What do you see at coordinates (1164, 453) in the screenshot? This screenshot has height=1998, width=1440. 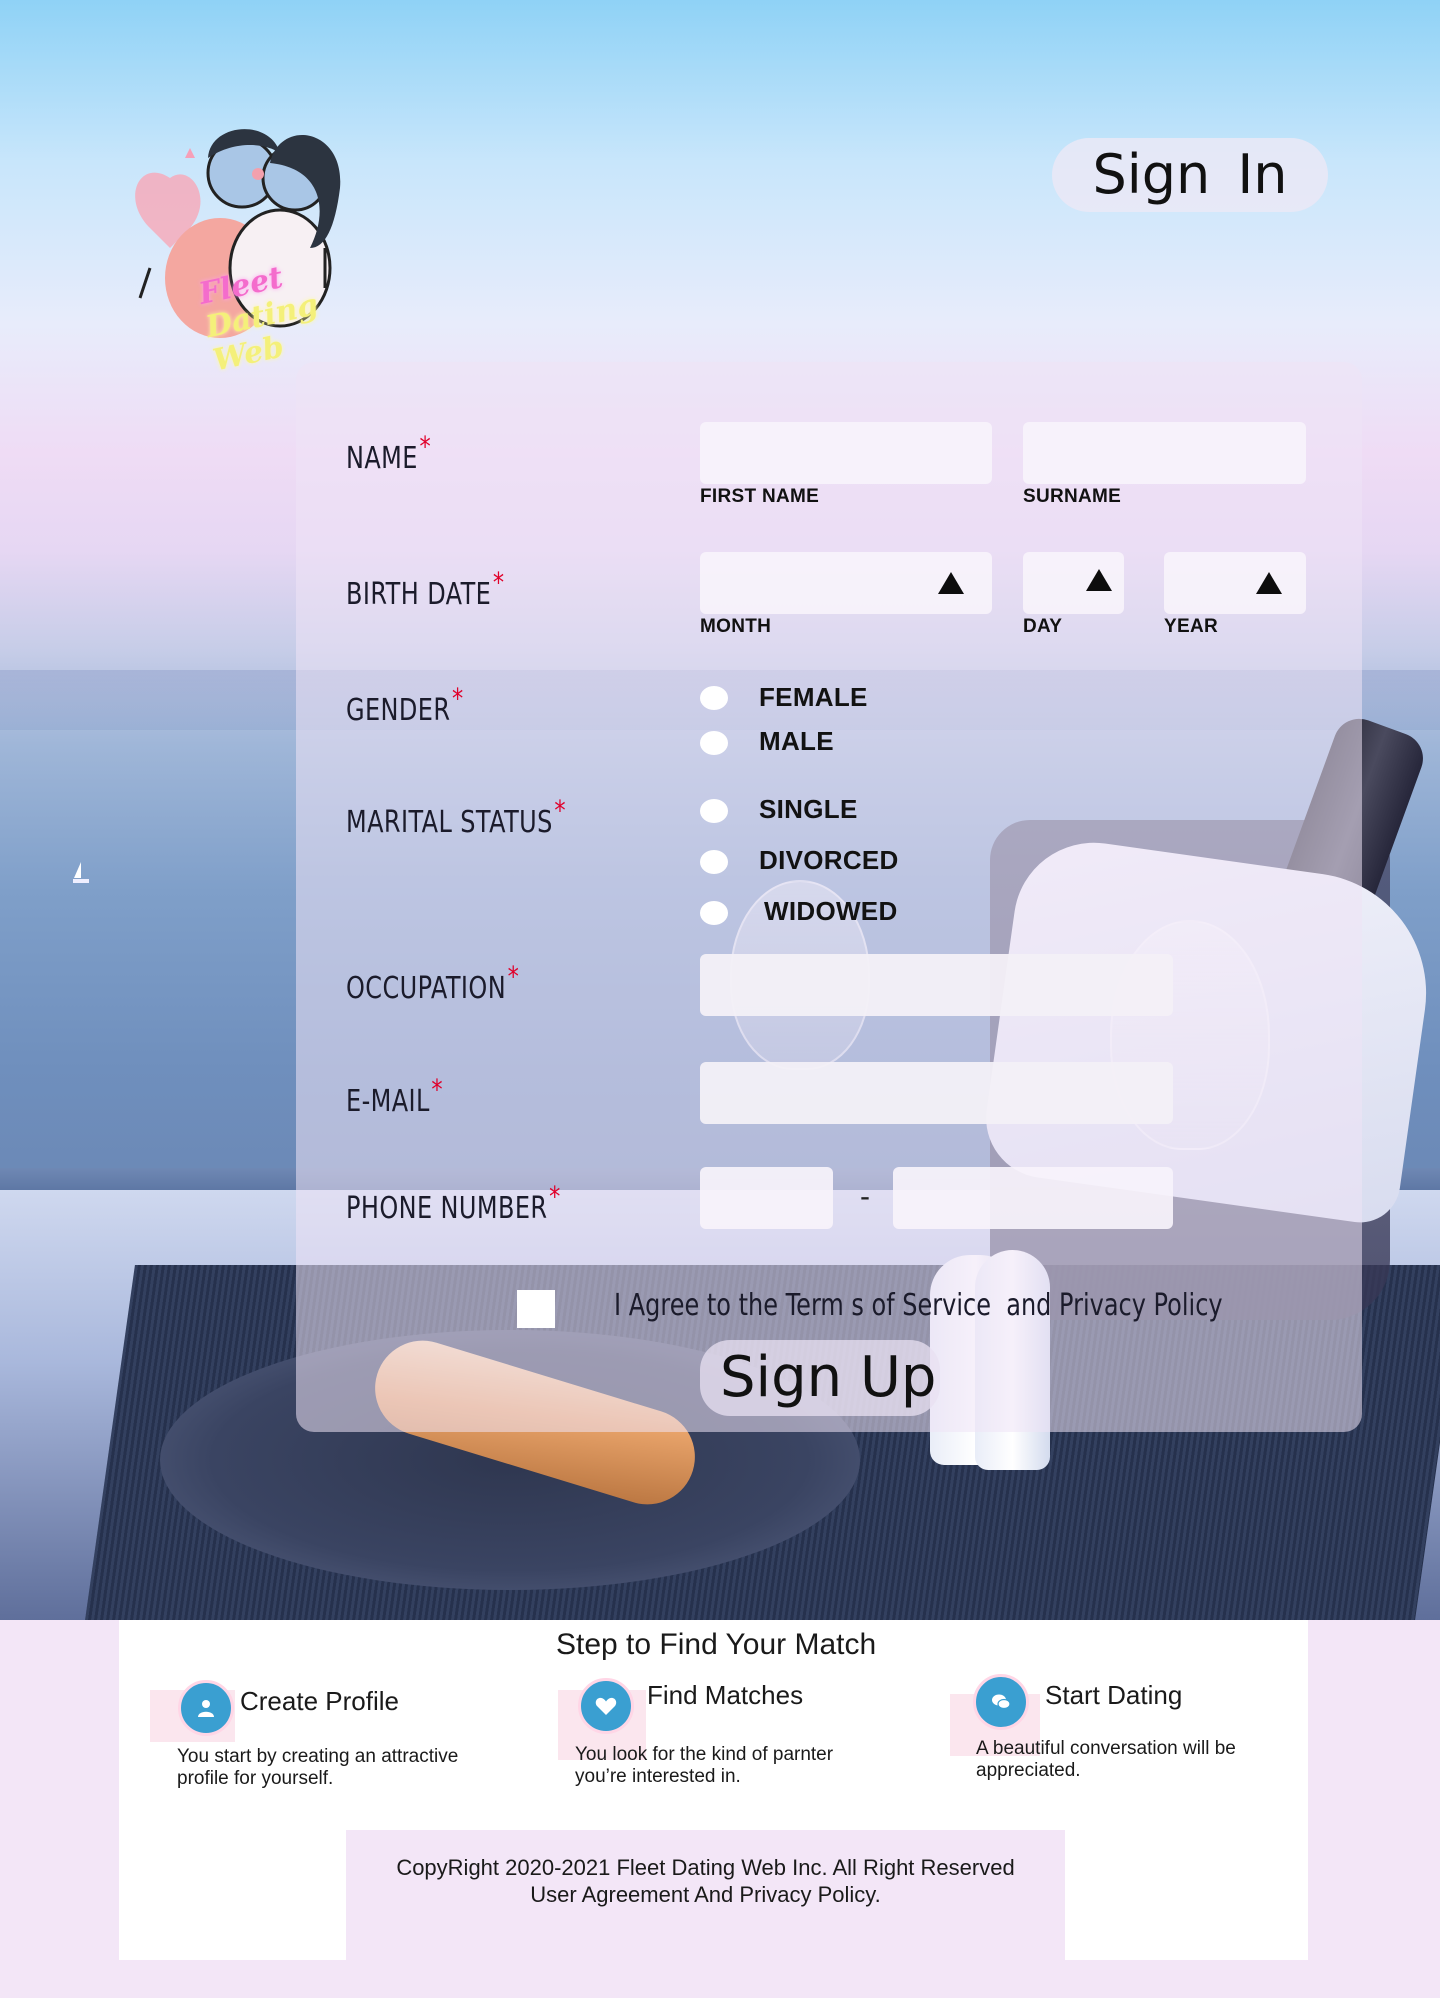 I see `surname-input` at bounding box center [1164, 453].